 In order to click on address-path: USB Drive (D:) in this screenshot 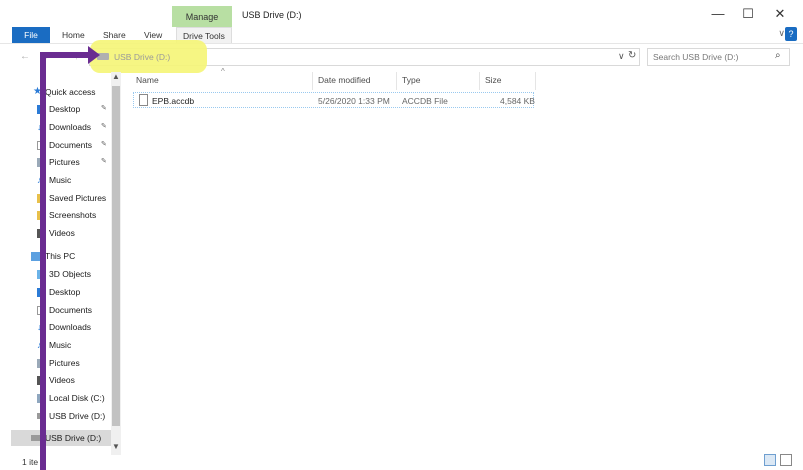, I will do `click(142, 57)`.